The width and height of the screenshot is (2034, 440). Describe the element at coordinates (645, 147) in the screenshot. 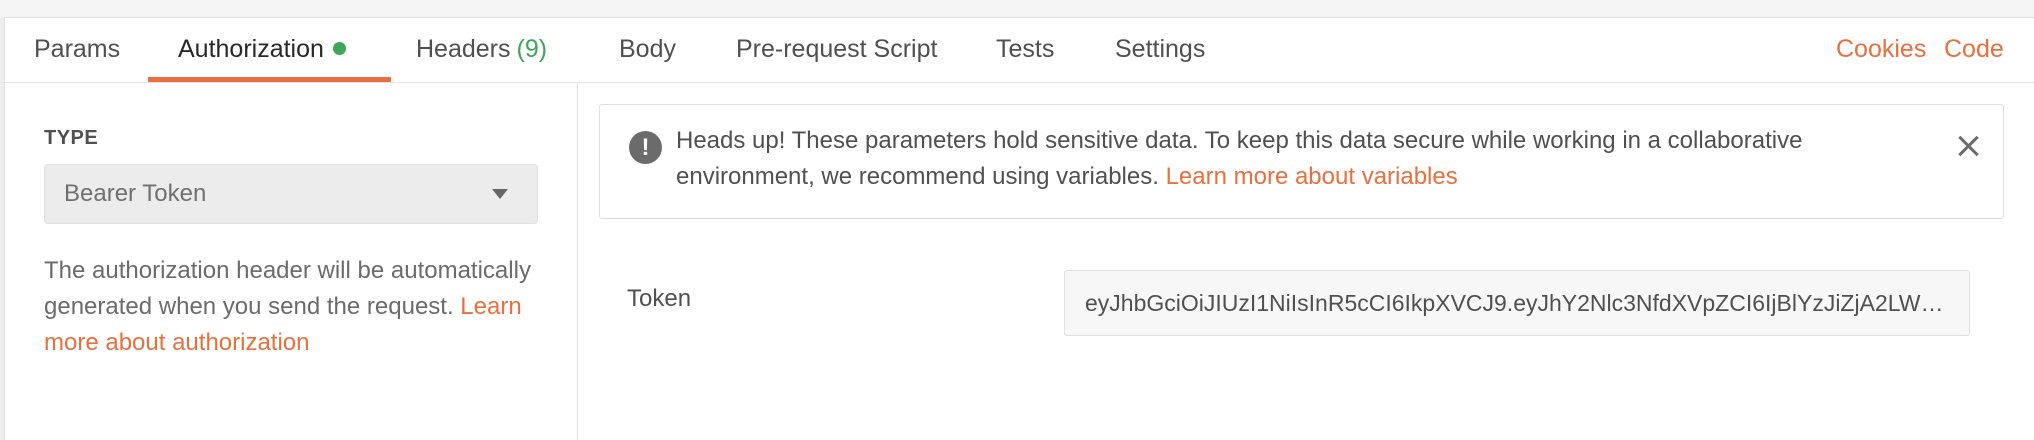

I see `warning-icon: !` at that location.